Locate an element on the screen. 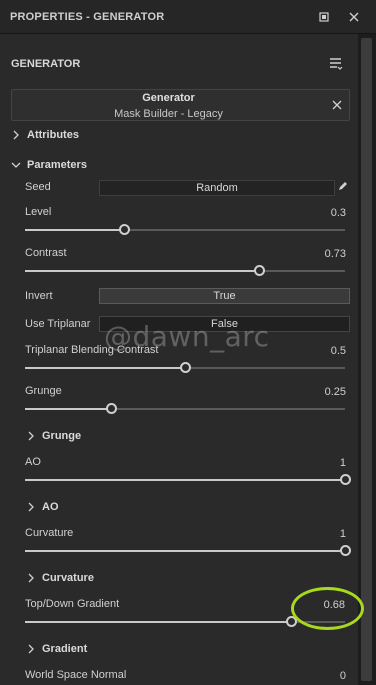 This screenshot has width=376, height=685. triplanar-blending-slider is located at coordinates (185, 367).